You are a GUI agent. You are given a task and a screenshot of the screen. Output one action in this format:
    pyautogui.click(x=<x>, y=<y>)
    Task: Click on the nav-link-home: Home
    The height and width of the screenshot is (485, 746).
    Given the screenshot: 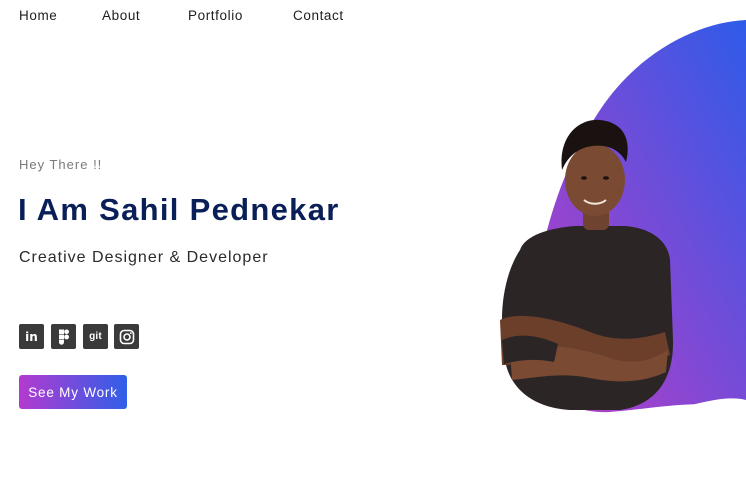 What is the action you would take?
    pyautogui.click(x=38, y=15)
    